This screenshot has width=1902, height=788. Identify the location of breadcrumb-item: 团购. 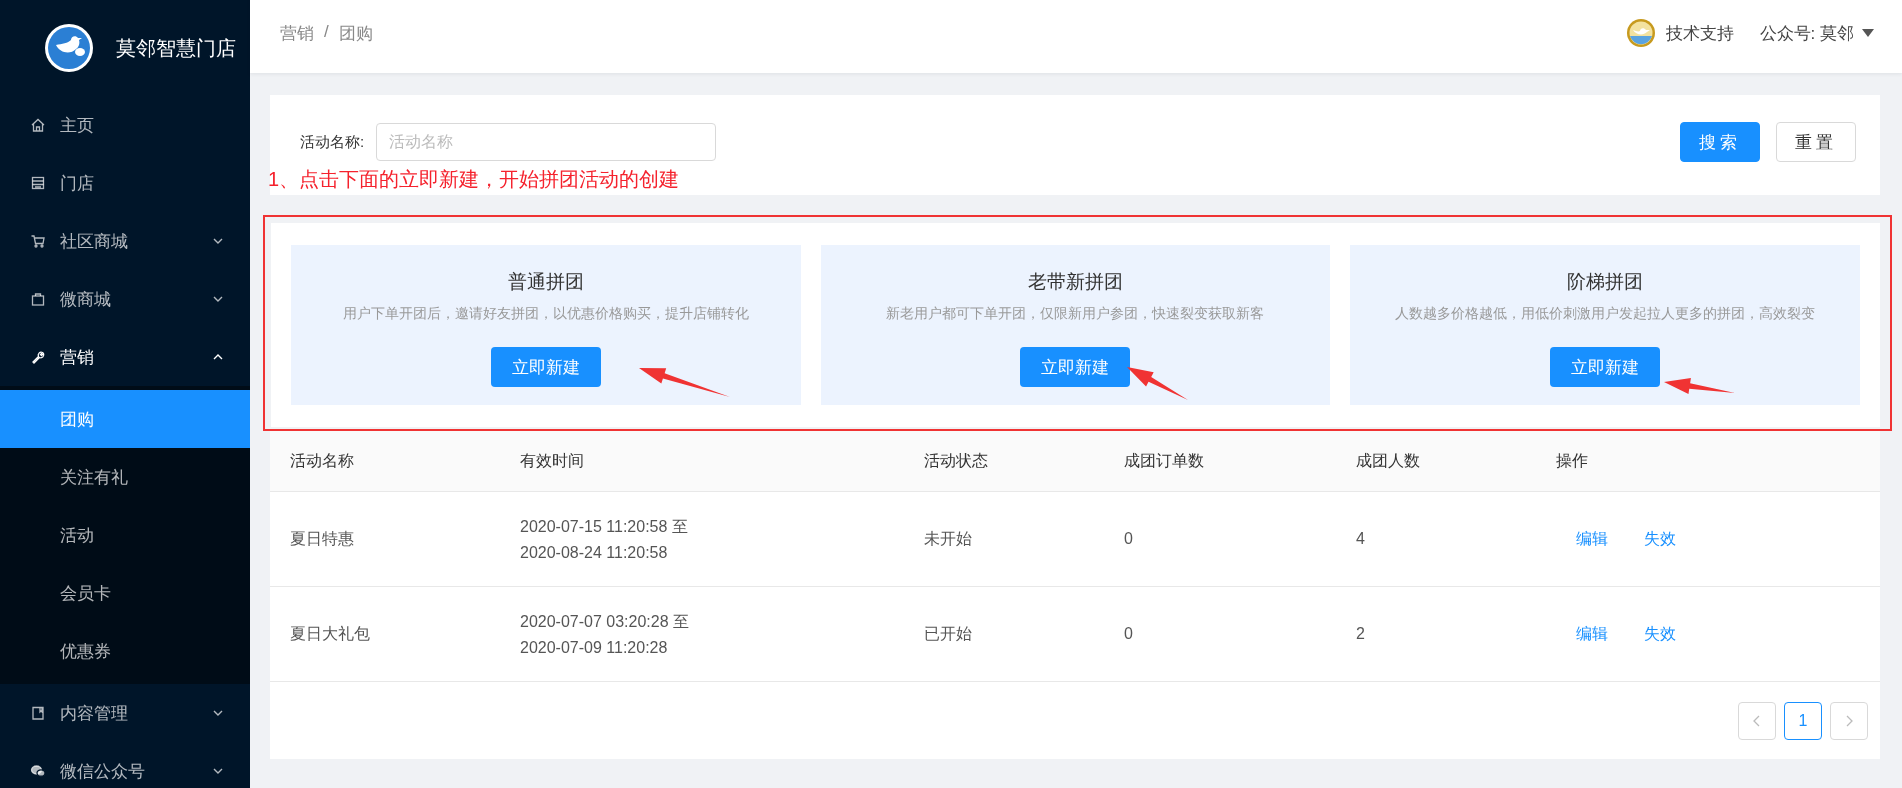
(355, 33).